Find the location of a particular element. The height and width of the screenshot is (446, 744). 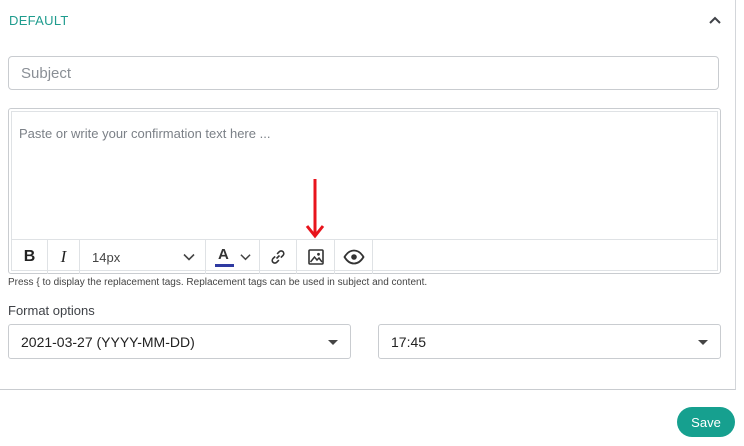

italic-button: I is located at coordinates (64, 257).